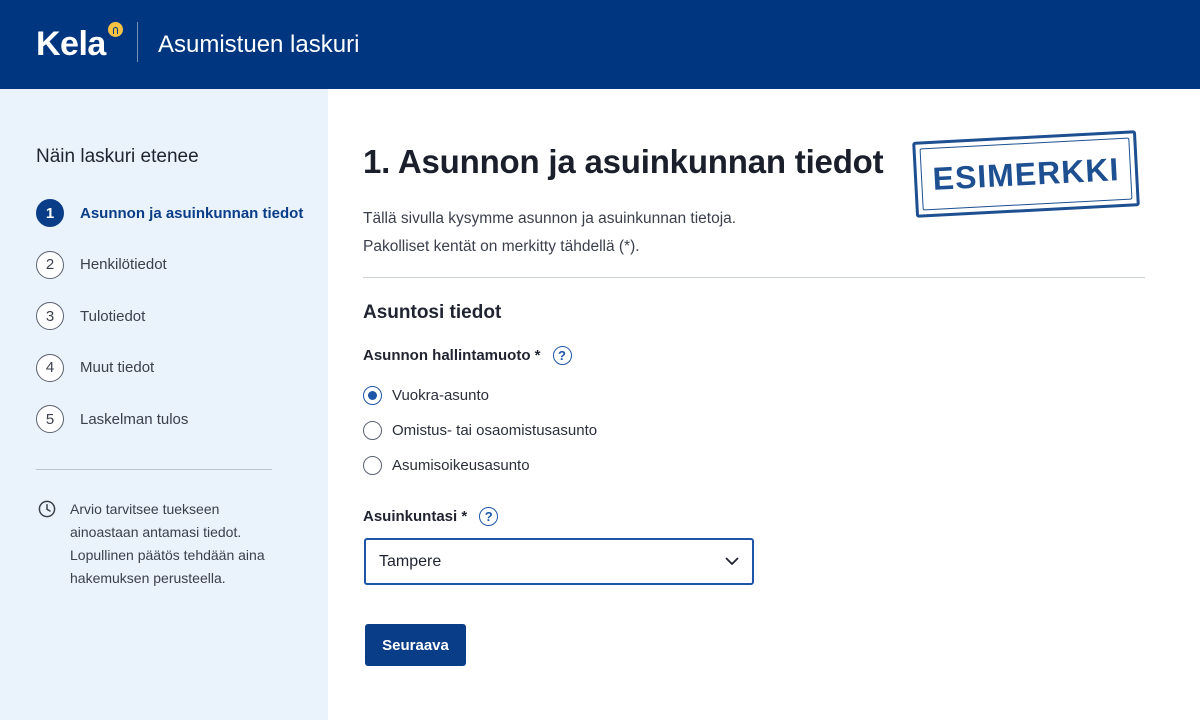 The image size is (1200, 720). I want to click on select-value: Tampere, so click(410, 561).